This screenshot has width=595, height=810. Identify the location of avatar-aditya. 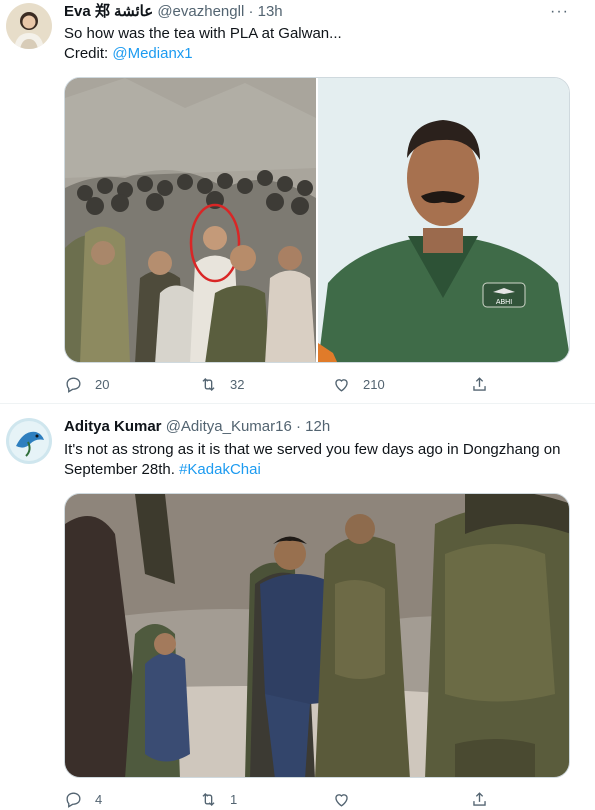
(29, 441).